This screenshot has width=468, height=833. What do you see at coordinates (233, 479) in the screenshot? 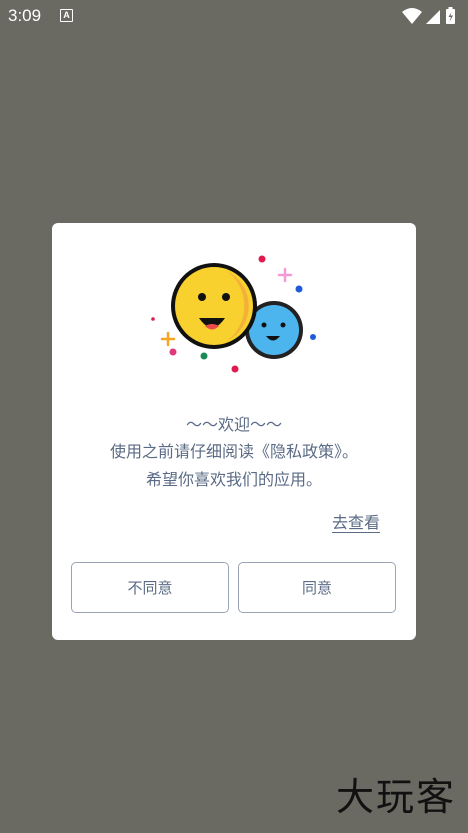
I see `welcome-message: 希望你喜欢我们的应用。` at bounding box center [233, 479].